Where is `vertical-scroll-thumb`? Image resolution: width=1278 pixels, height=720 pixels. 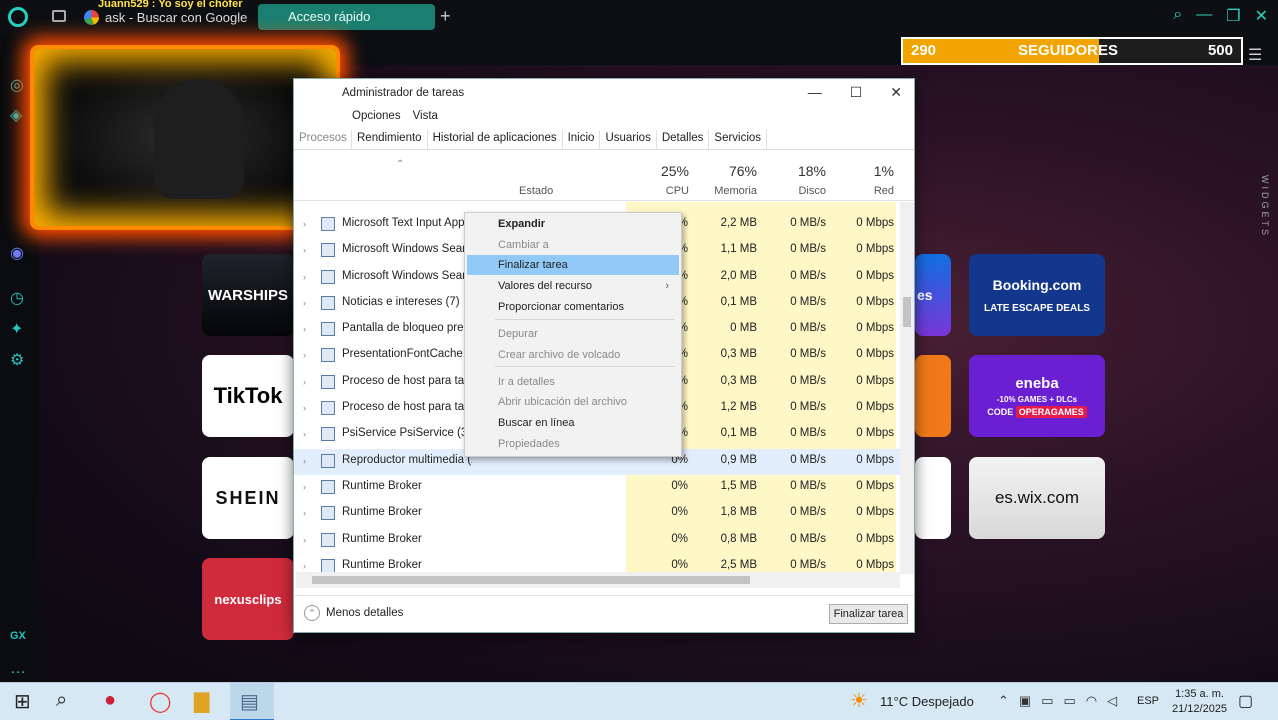 vertical-scroll-thumb is located at coordinates (907, 312).